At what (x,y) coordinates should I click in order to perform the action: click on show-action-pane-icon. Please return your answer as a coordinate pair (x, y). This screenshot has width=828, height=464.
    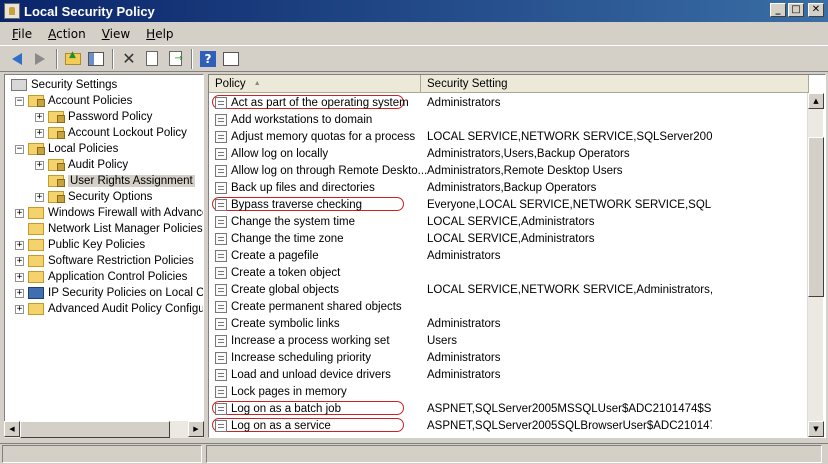
    Looking at the image, I should click on (231, 59).